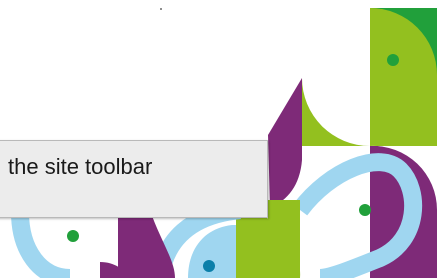 This screenshot has height=278, width=437. I want to click on tooltip-text: the site toolbar, so click(80, 166).